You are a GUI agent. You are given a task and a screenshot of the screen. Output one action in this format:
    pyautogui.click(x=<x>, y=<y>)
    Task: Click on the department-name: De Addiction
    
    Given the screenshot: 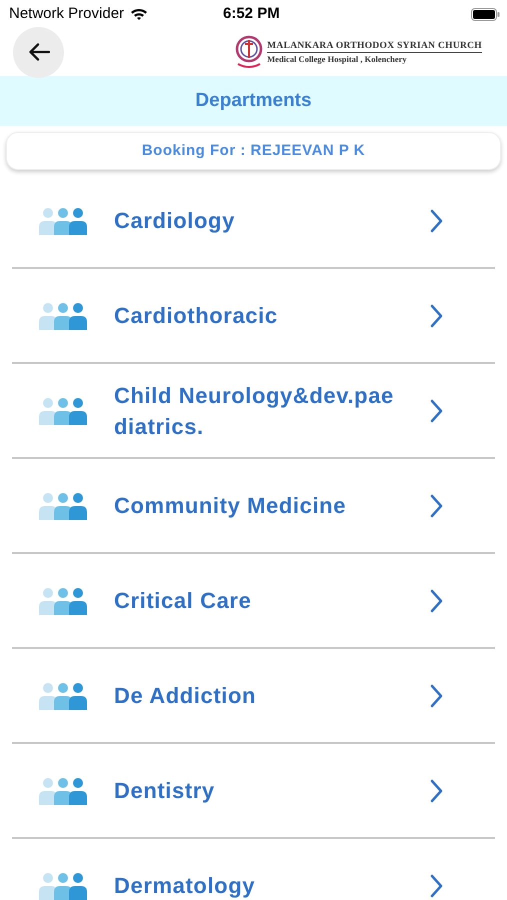 What is the action you would take?
    pyautogui.click(x=186, y=696)
    